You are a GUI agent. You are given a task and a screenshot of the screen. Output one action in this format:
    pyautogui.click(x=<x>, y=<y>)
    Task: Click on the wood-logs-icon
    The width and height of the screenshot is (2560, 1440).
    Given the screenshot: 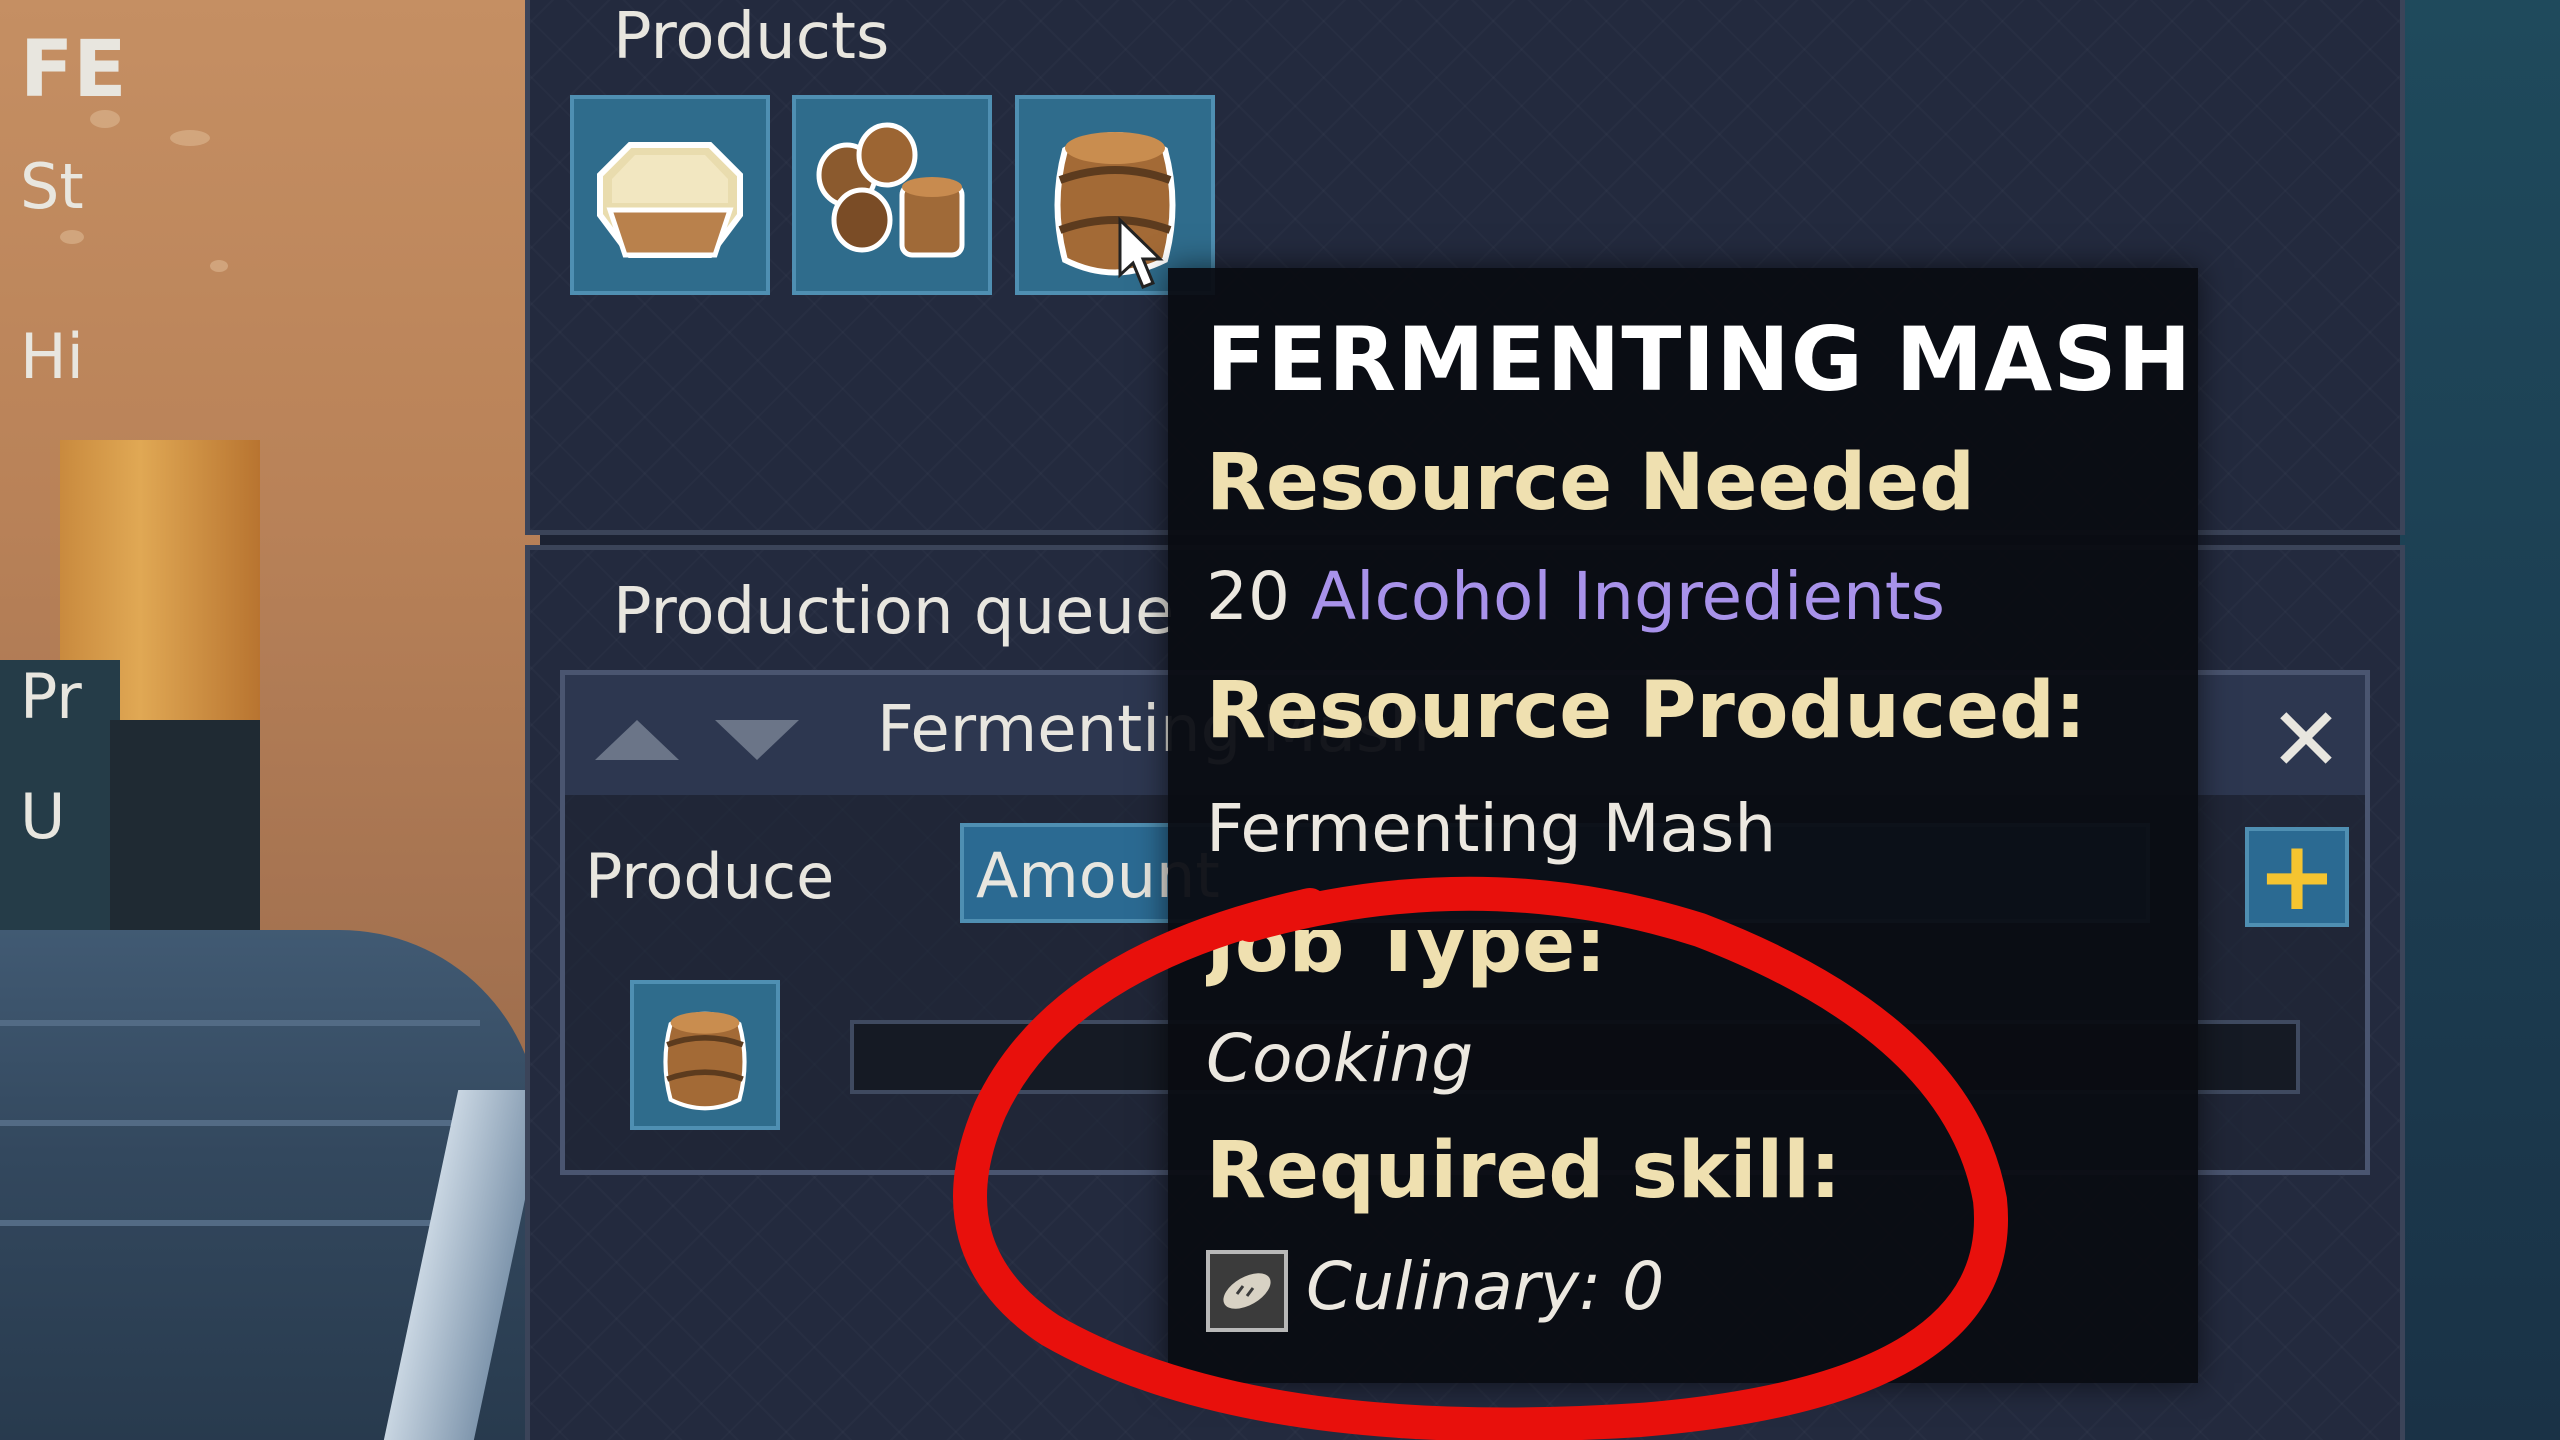 What is the action you would take?
    pyautogui.click(x=890, y=190)
    